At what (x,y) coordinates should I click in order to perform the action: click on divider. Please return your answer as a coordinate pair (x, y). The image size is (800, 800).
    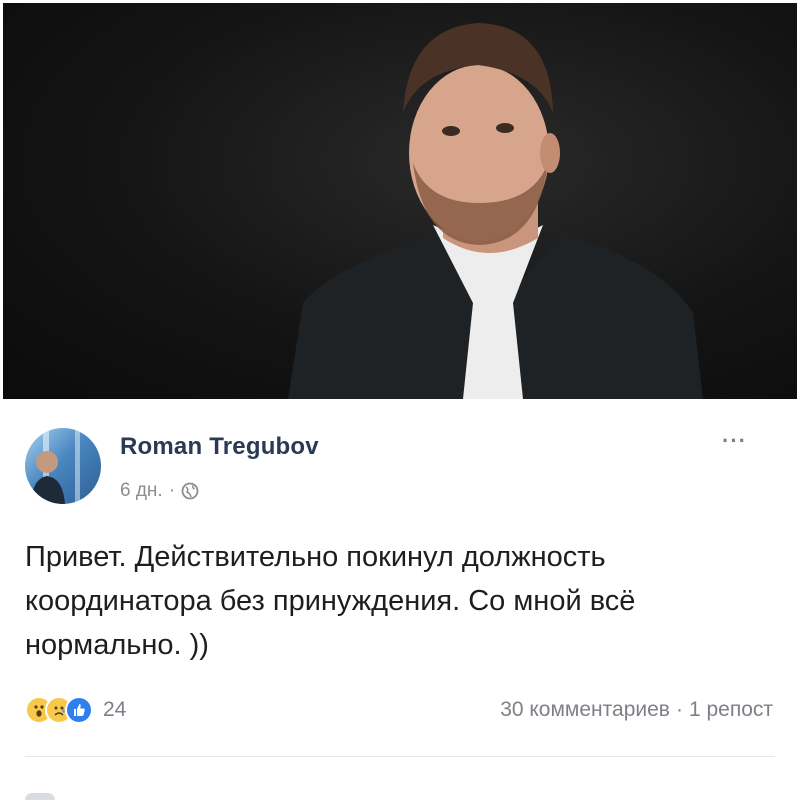
    Looking at the image, I should click on (400, 756).